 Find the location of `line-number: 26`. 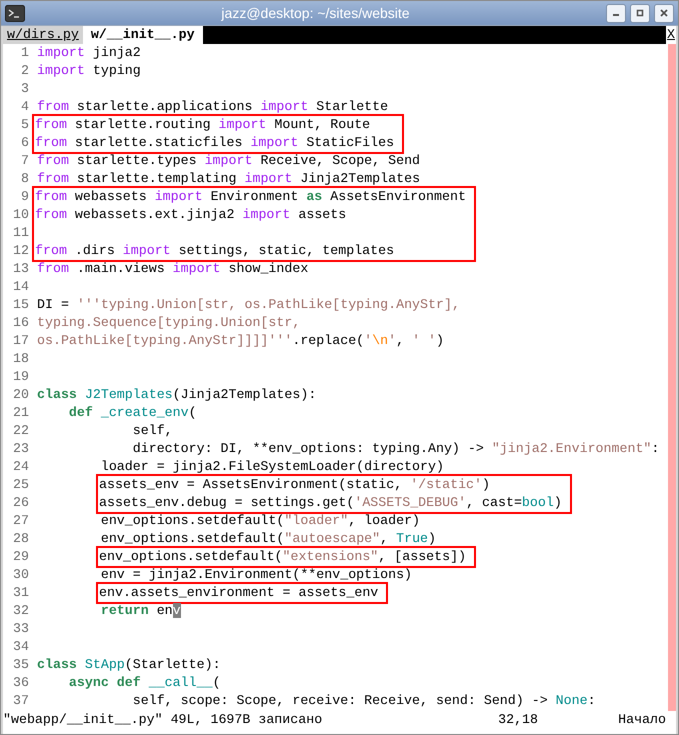

line-number: 26 is located at coordinates (20, 503).